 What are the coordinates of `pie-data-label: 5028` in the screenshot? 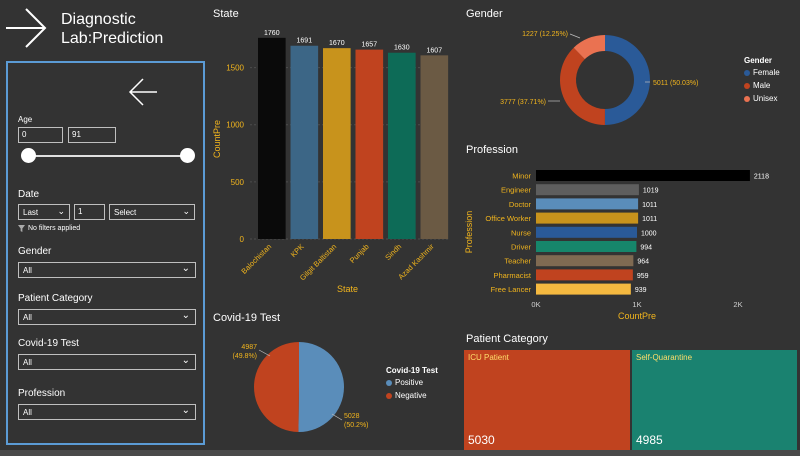 It's located at (352, 416).